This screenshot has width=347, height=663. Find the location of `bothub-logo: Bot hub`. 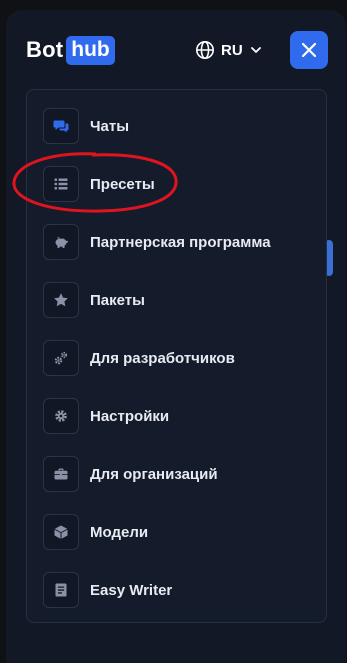

bothub-logo: Bot hub is located at coordinates (70, 50).